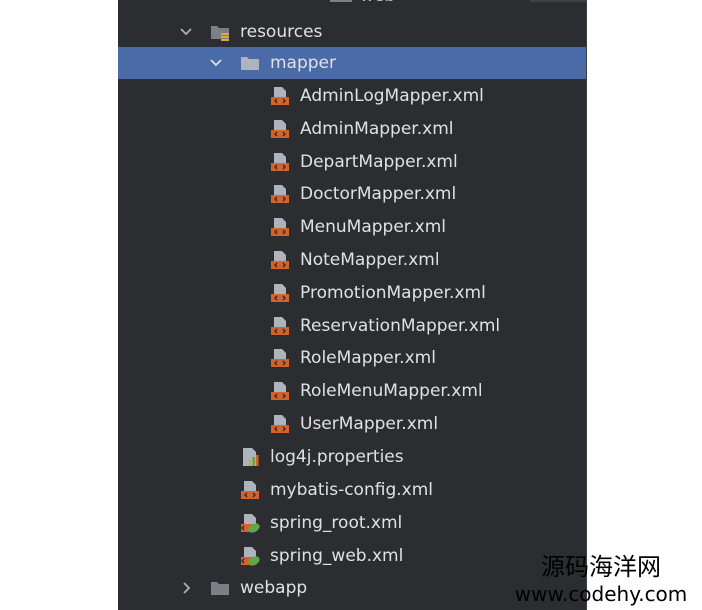 The height and width of the screenshot is (610, 702). What do you see at coordinates (186, 588) in the screenshot?
I see `chevron-right-icon` at bounding box center [186, 588].